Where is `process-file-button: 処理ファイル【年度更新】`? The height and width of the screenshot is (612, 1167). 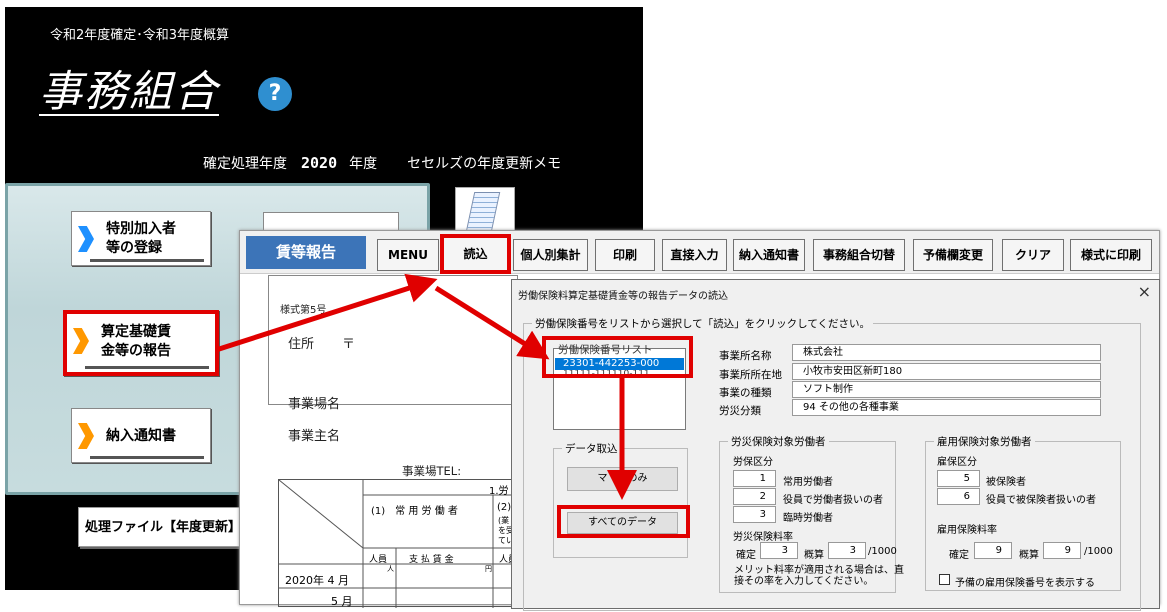 process-file-button: 処理ファイル【年度更新】 is located at coordinates (163, 527).